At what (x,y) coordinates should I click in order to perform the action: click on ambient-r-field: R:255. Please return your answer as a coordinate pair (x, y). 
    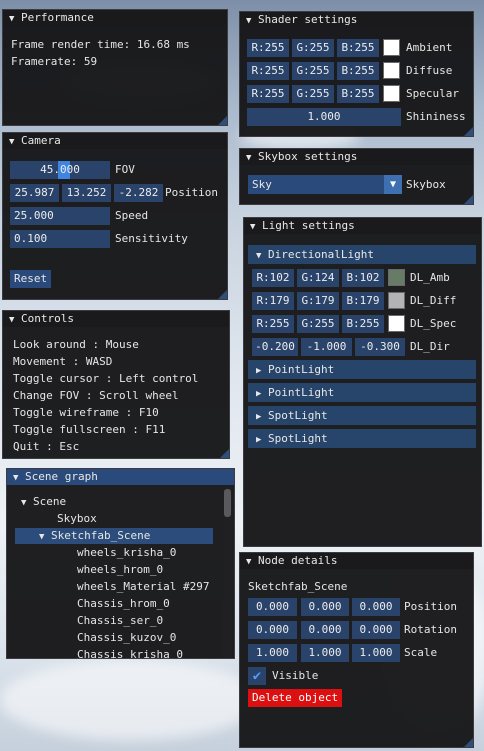
    Looking at the image, I should click on (268, 48).